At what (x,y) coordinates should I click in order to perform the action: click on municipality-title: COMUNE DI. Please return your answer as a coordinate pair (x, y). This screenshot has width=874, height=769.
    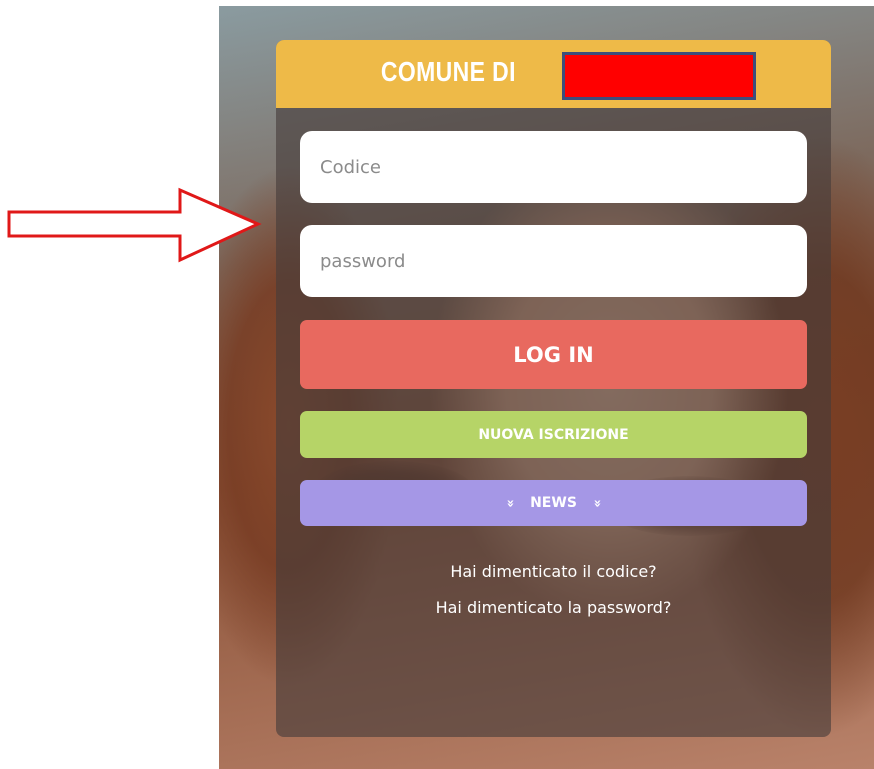
    Looking at the image, I should click on (448, 71).